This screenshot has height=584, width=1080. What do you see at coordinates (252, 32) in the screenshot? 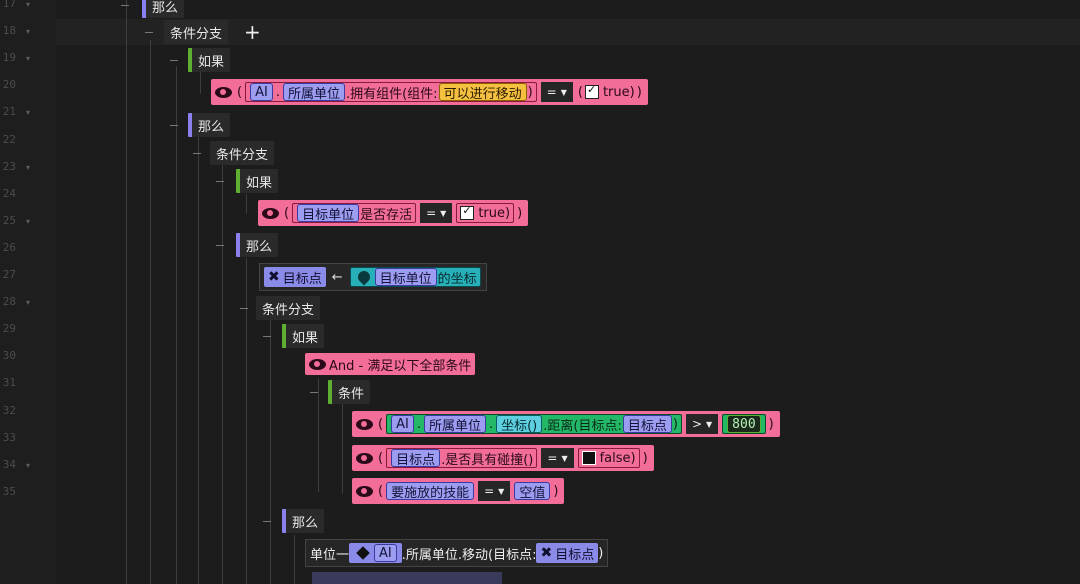
I see `add-branch-button: +` at bounding box center [252, 32].